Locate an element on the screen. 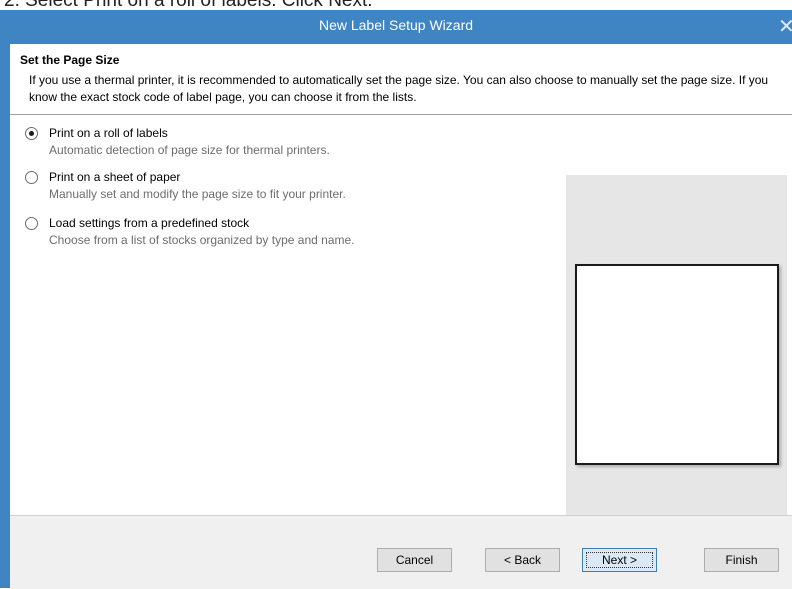  wizard-footer: Cancel < Back Next > Finish is located at coordinates (401, 552).